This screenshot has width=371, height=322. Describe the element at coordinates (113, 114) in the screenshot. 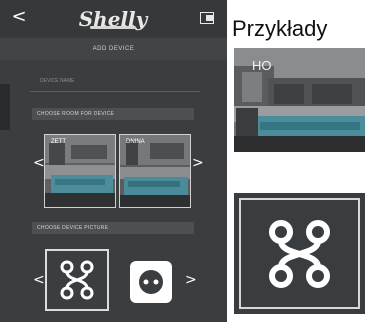

I see `room-section-label: CHOOSE ROOM FOR DEVICE` at that location.